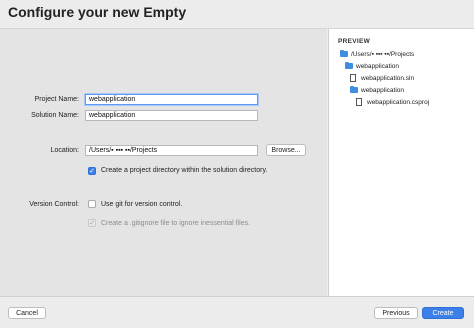 This screenshot has height=328, width=474. What do you see at coordinates (92, 204) in the screenshot?
I see `use-git-checkbox` at bounding box center [92, 204].